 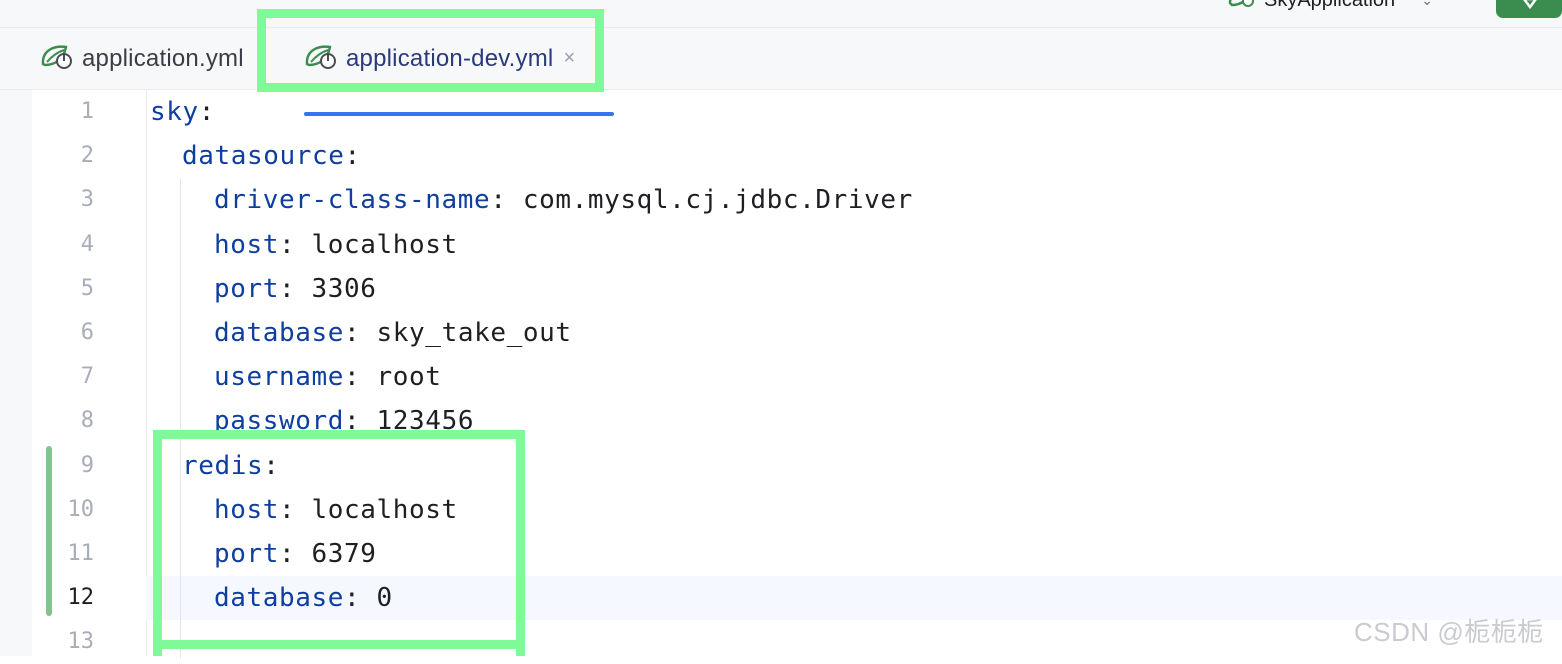 What do you see at coordinates (63, 112) in the screenshot?
I see `line-number: 1` at bounding box center [63, 112].